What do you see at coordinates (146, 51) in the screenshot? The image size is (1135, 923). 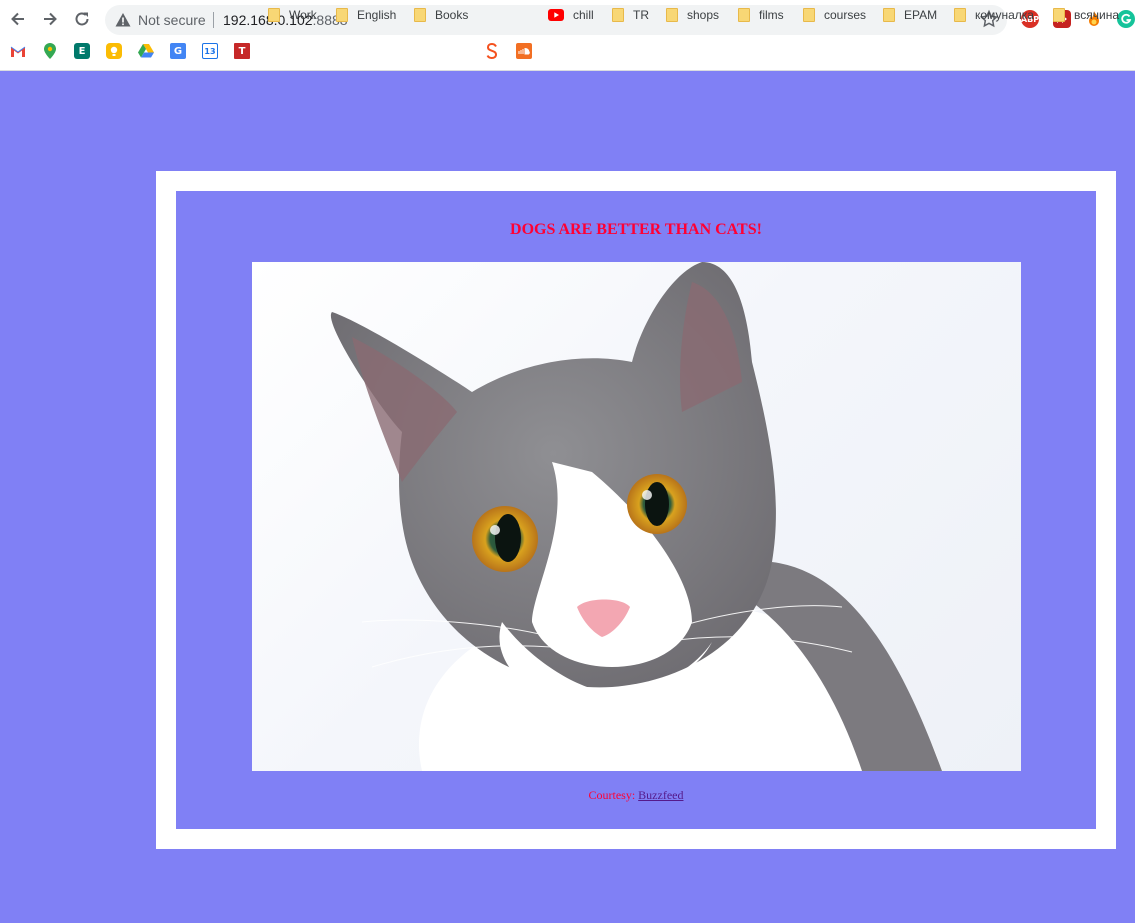 I see `drive-icon` at bounding box center [146, 51].